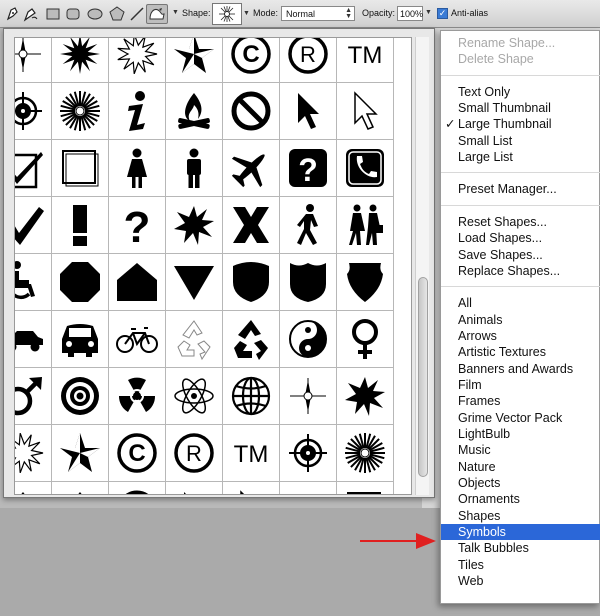 This screenshot has width=600, height=616. What do you see at coordinates (53, 14) in the screenshot?
I see `rectangle-icon` at bounding box center [53, 14].